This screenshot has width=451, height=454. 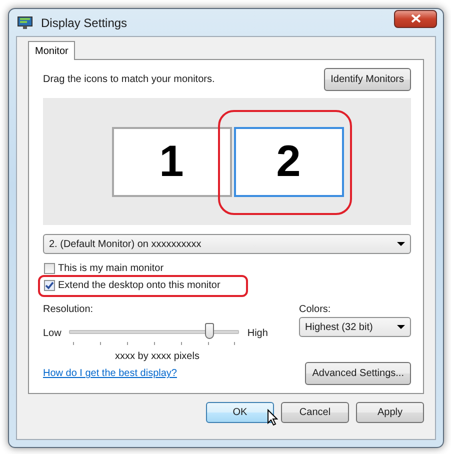 I want to click on help-link: How do I get the best display?, so click(x=110, y=373).